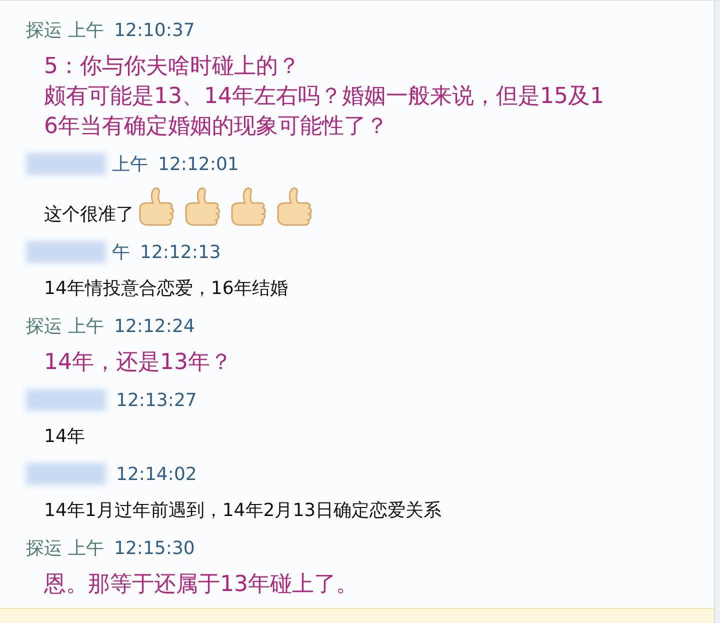 This screenshot has height=623, width=720. I want to click on timestamp: 12:14:02, so click(156, 474).